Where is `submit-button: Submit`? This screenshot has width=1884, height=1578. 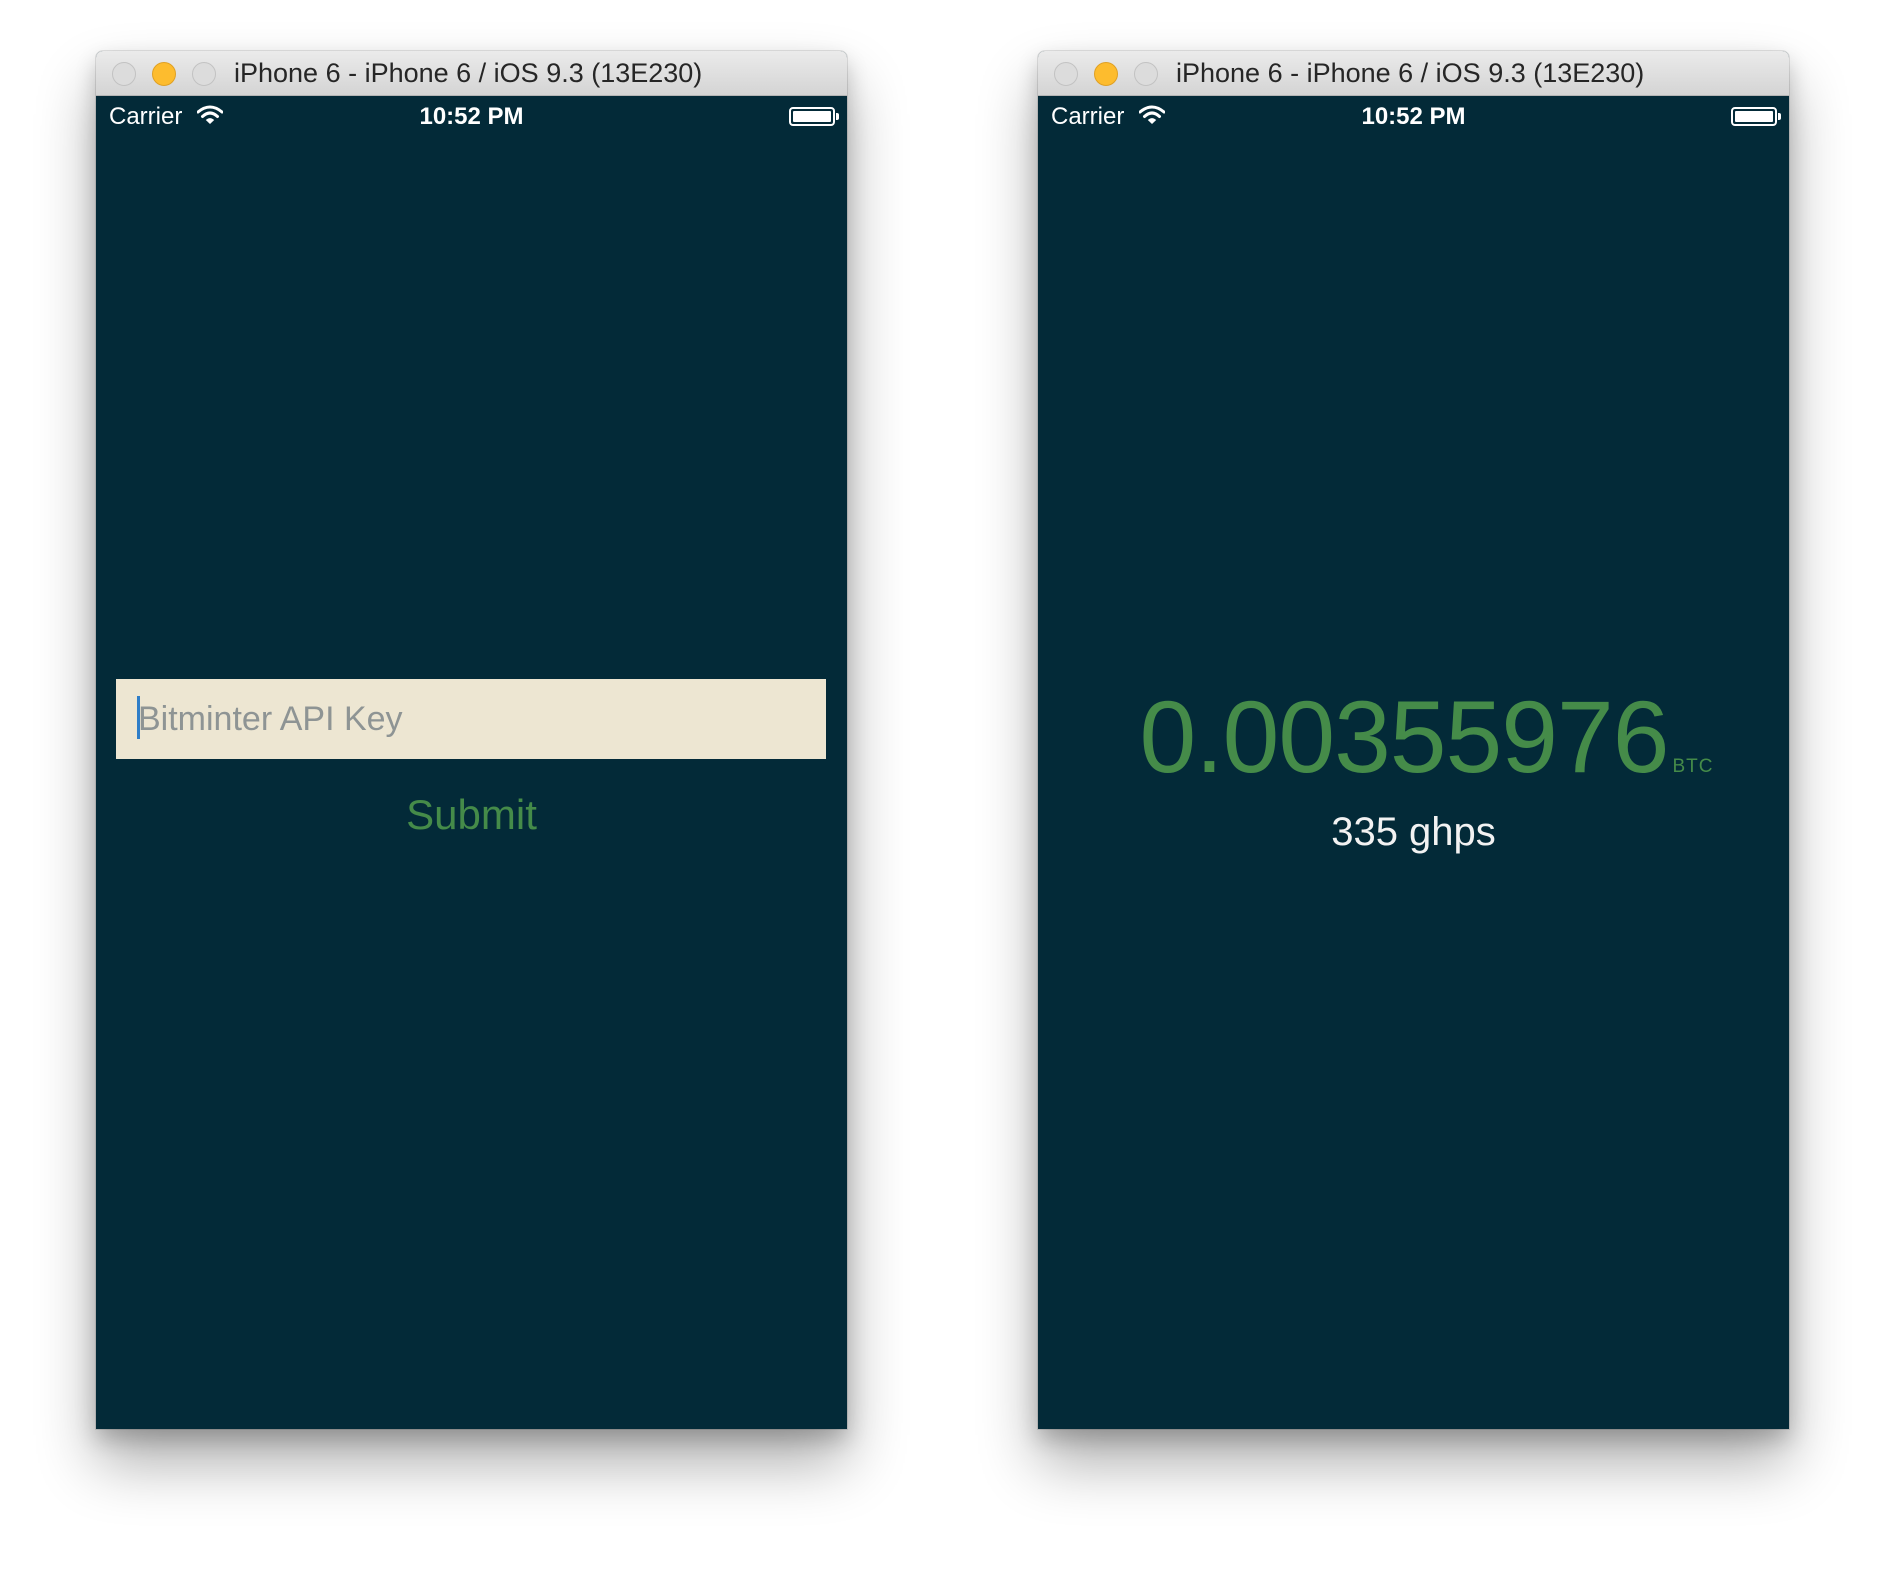 submit-button: Submit is located at coordinates (471, 815).